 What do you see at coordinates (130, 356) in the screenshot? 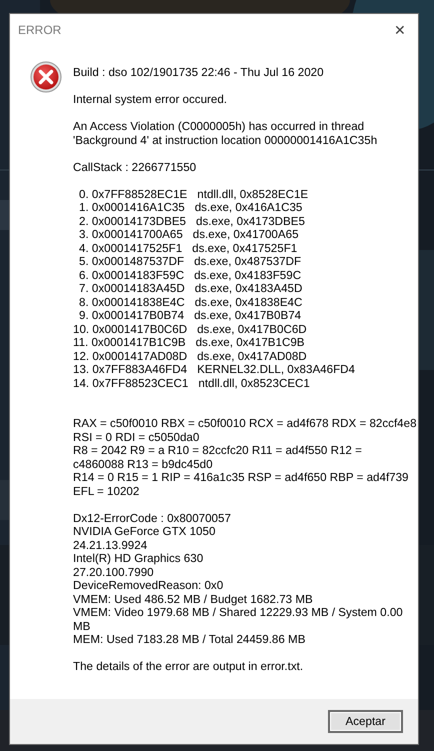
I see `stack-address: 12. 0x0001417AD08D` at bounding box center [130, 356].